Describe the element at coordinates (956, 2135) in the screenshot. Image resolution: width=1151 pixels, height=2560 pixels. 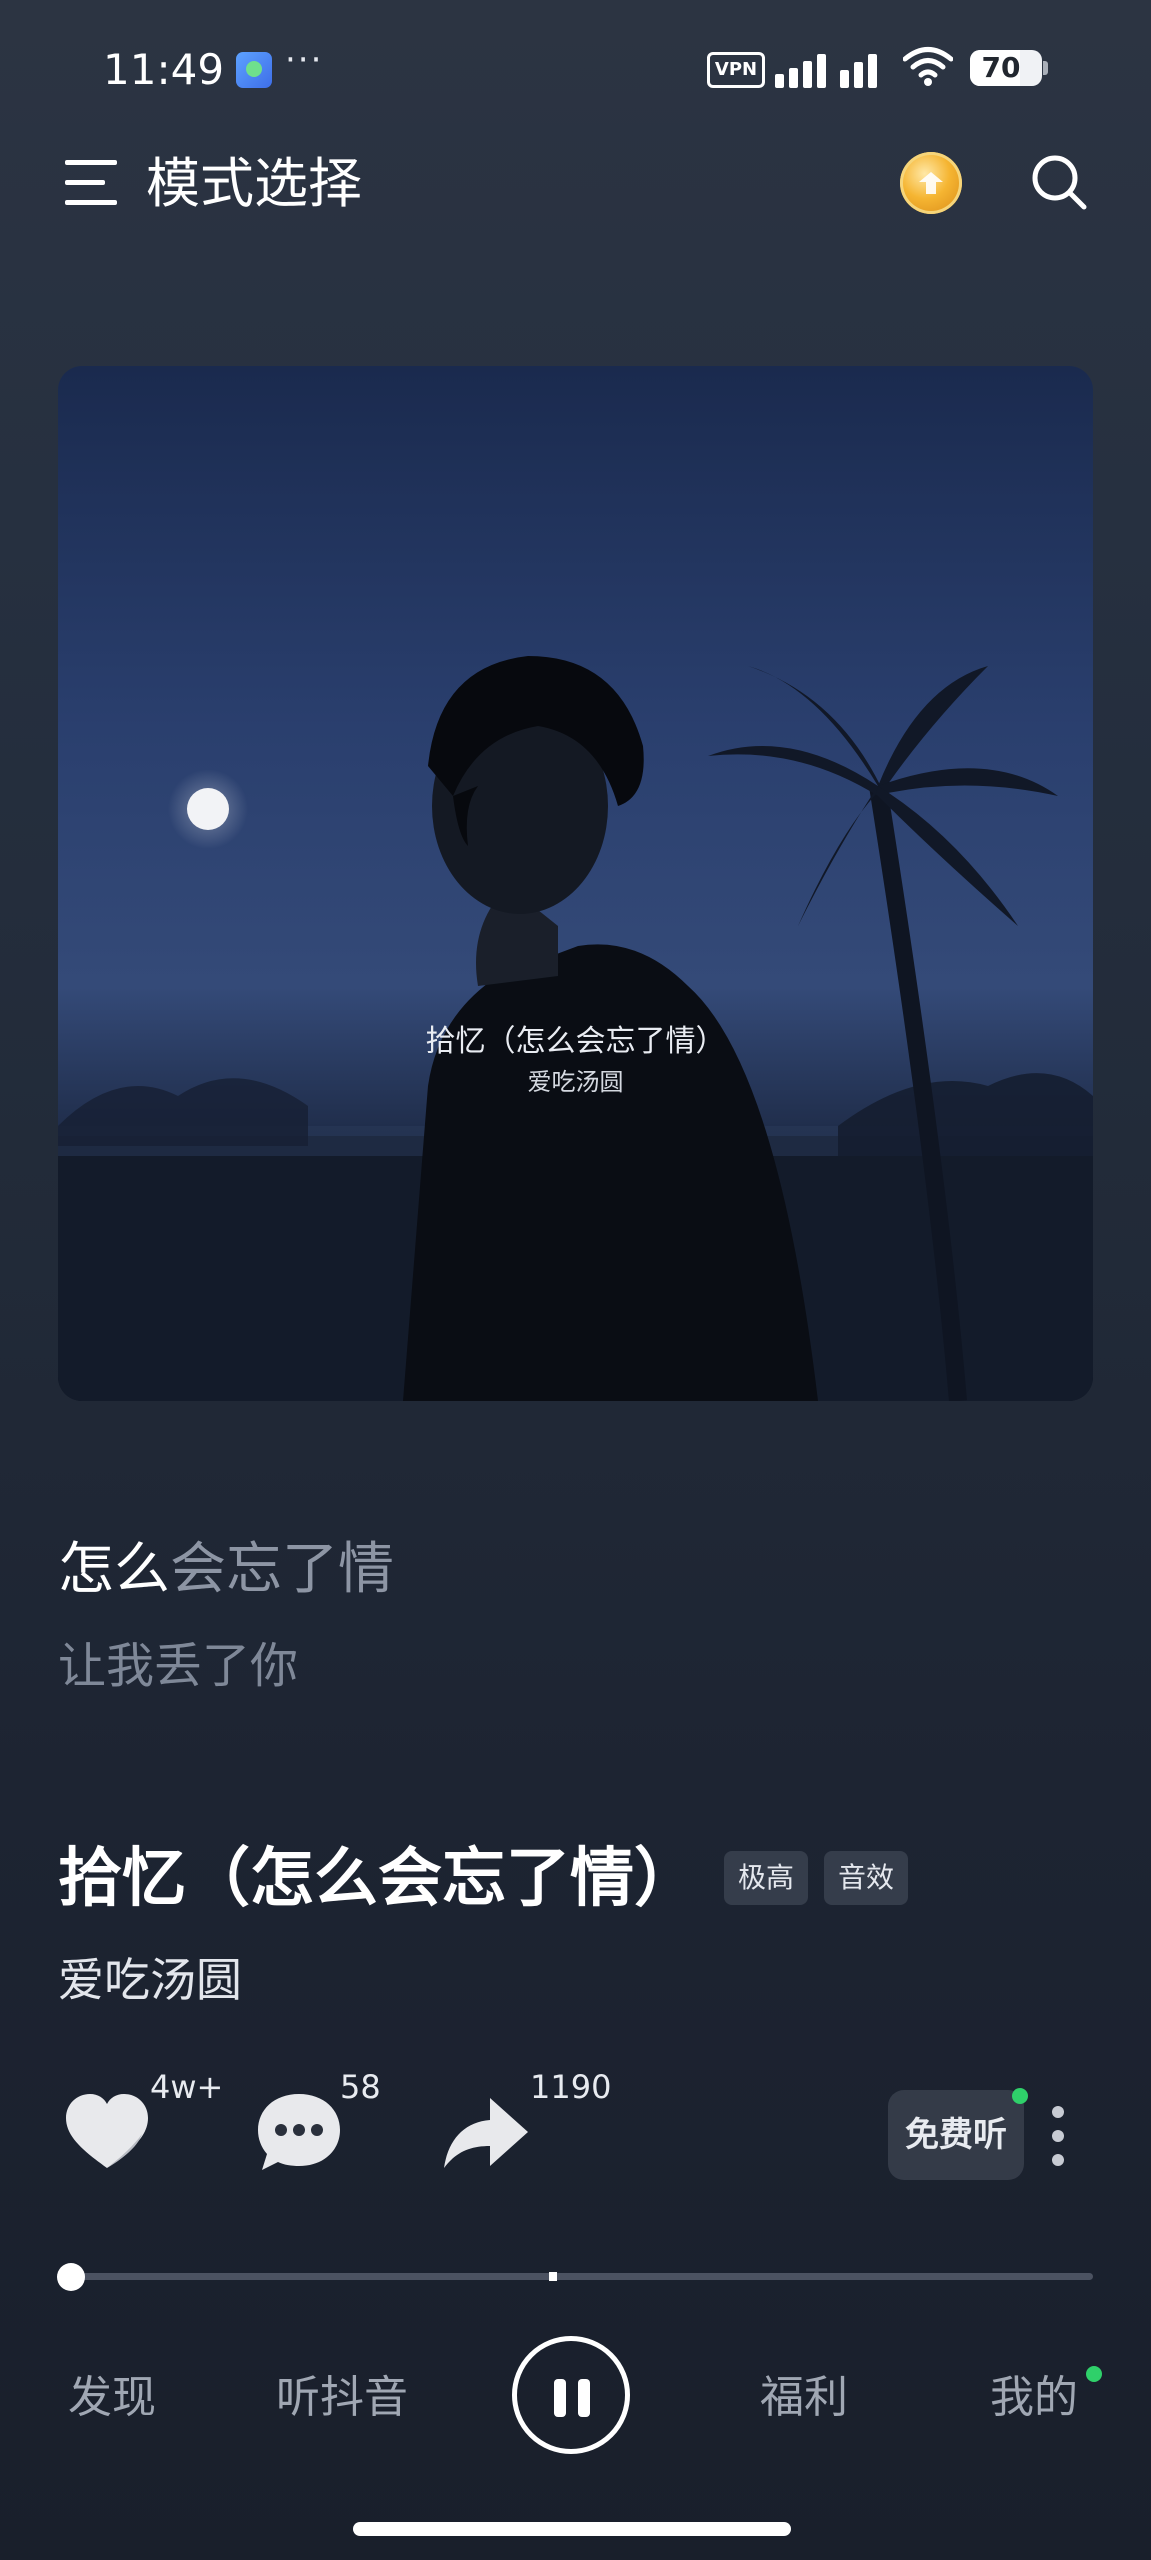
I see `free-listen-button: 免费听` at that location.